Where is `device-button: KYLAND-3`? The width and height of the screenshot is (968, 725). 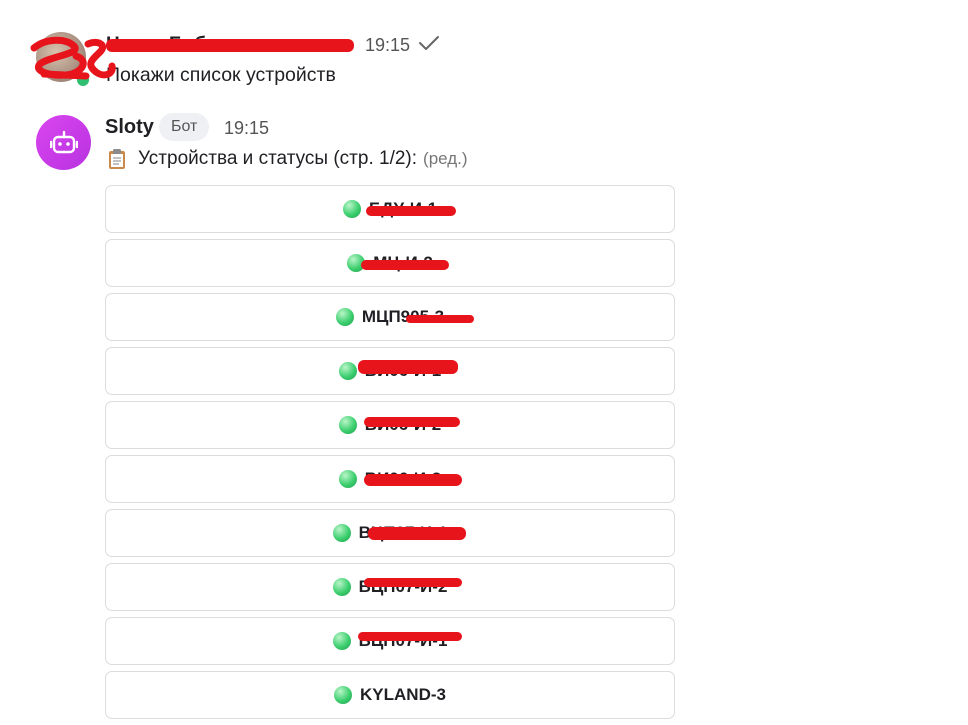
device-button: KYLAND-3 is located at coordinates (390, 695).